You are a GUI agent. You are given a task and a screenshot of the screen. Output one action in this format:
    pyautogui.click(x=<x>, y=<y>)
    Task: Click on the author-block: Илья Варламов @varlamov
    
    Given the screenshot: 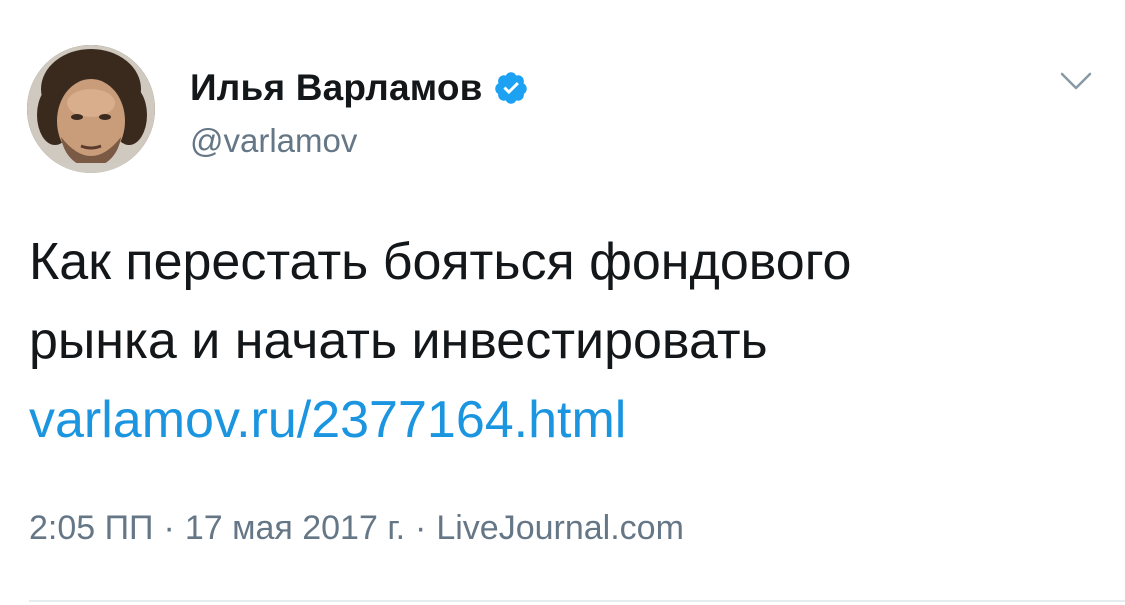 What is the action you would take?
    pyautogui.click(x=359, y=113)
    